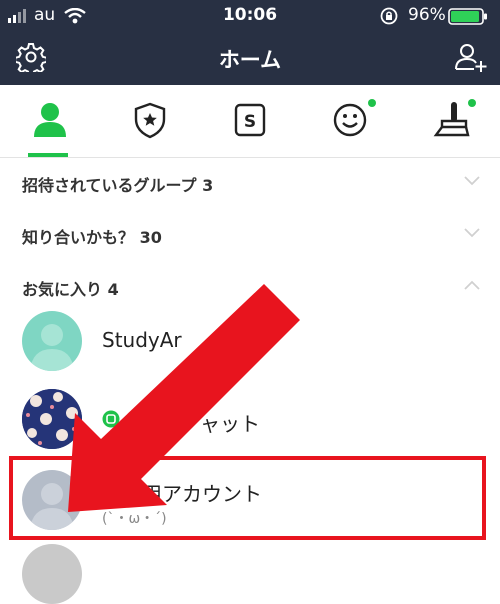 This screenshot has height=604, width=500. I want to click on avatar, so click(52, 574).